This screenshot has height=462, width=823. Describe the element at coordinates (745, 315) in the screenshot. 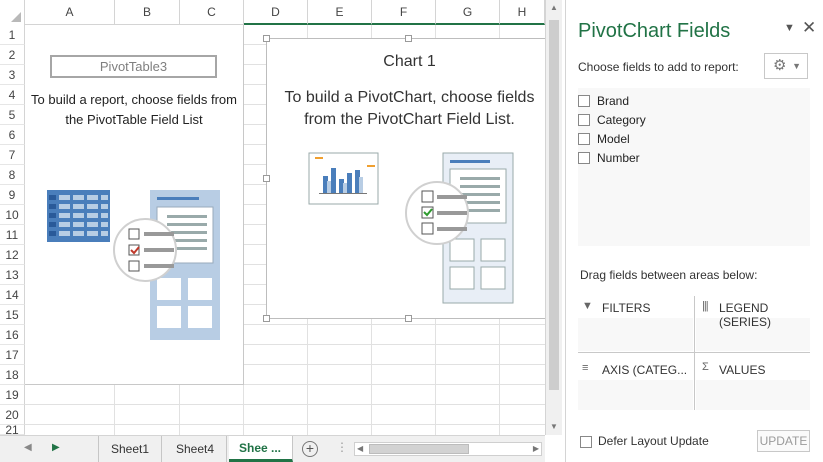

I see `legend-label: LEGEND (SERIES)` at that location.